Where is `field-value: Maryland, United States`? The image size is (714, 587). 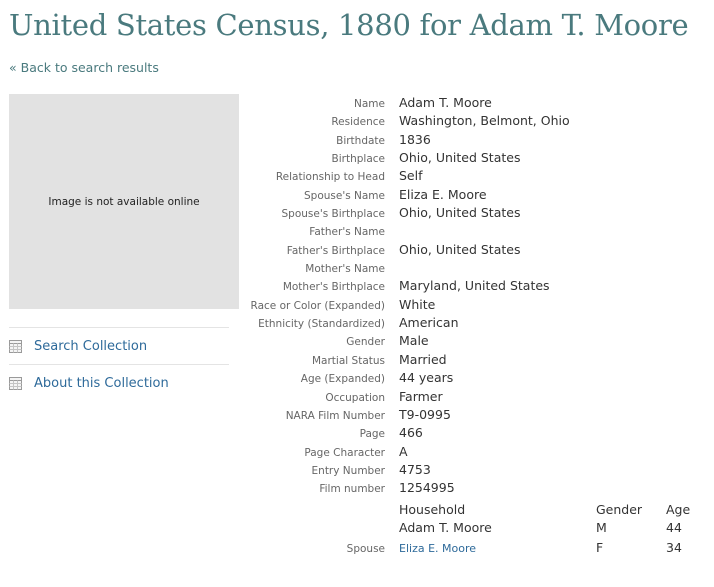
field-value: Maryland, United States is located at coordinates (474, 286).